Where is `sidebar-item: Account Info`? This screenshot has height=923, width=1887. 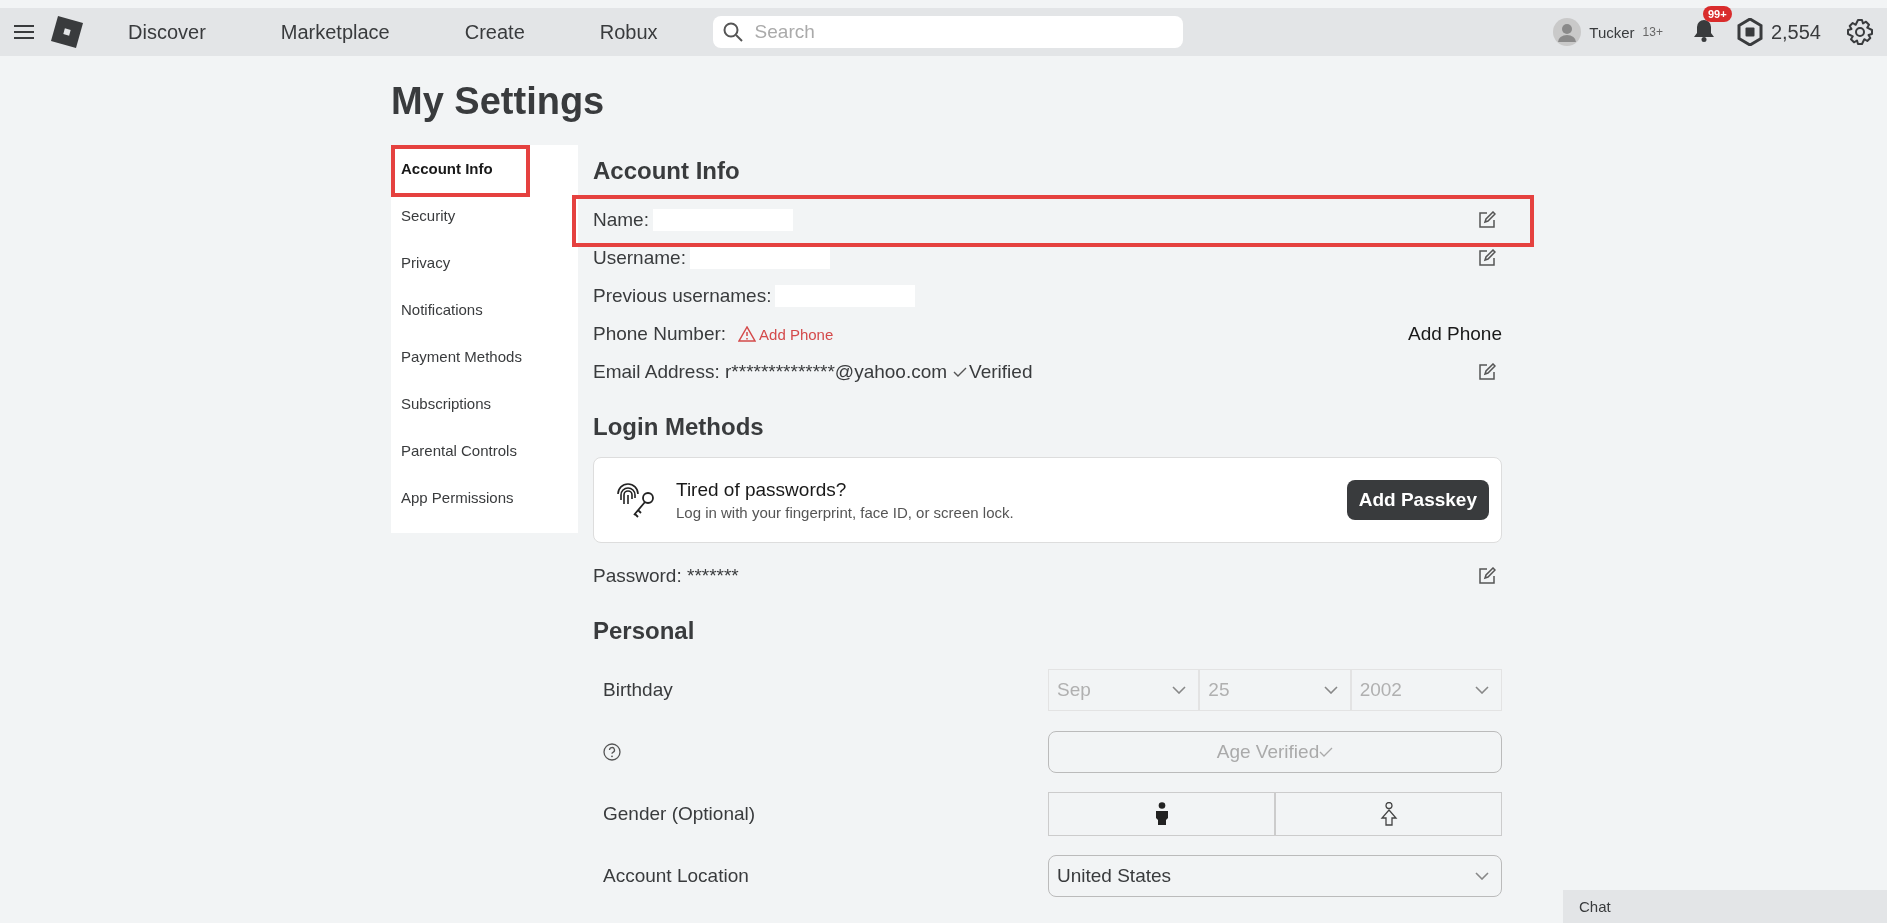
sidebar-item: Account Info is located at coordinates (447, 168).